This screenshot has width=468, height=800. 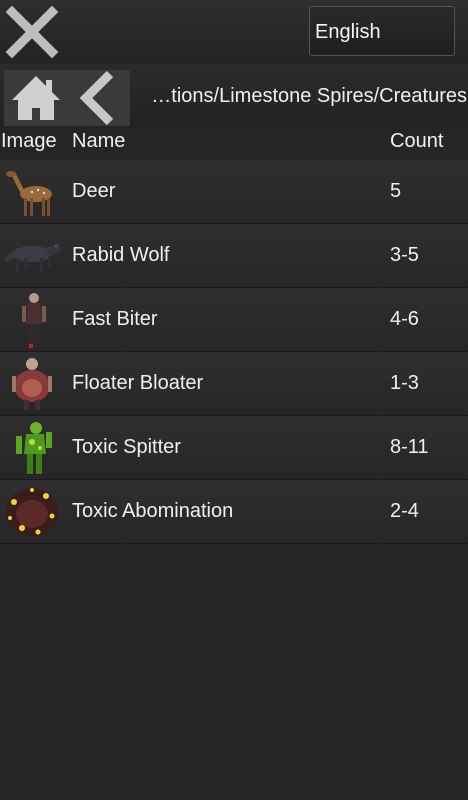 I want to click on column-header-name: Name, so click(x=99, y=141).